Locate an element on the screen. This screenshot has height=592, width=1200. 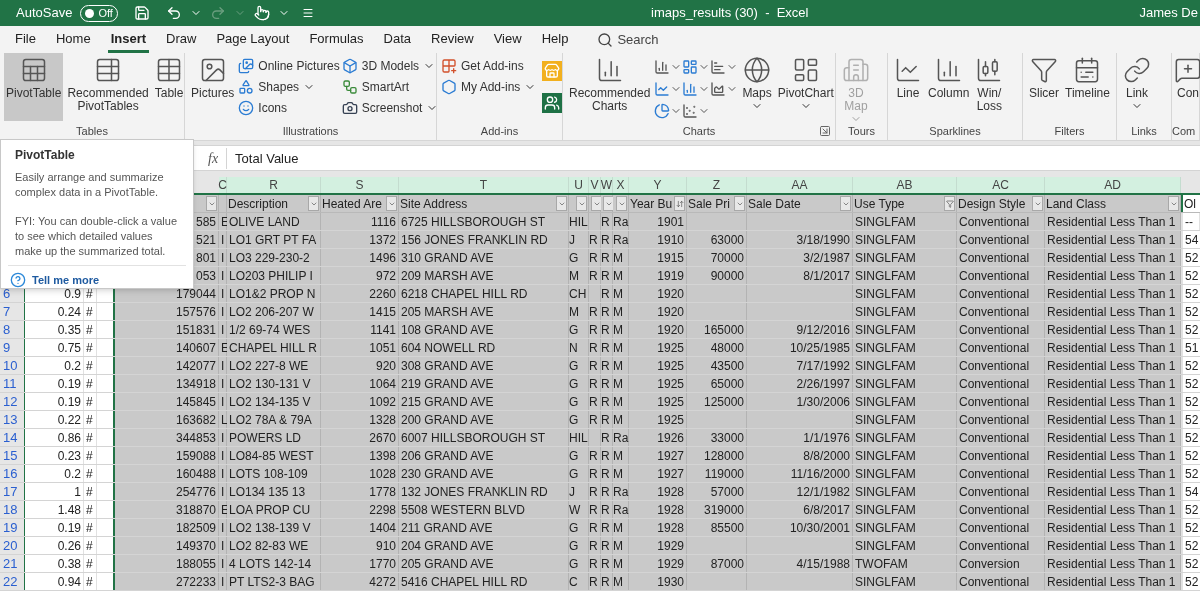
ribbon-button: Win/ Loss is located at coordinates (989, 87).